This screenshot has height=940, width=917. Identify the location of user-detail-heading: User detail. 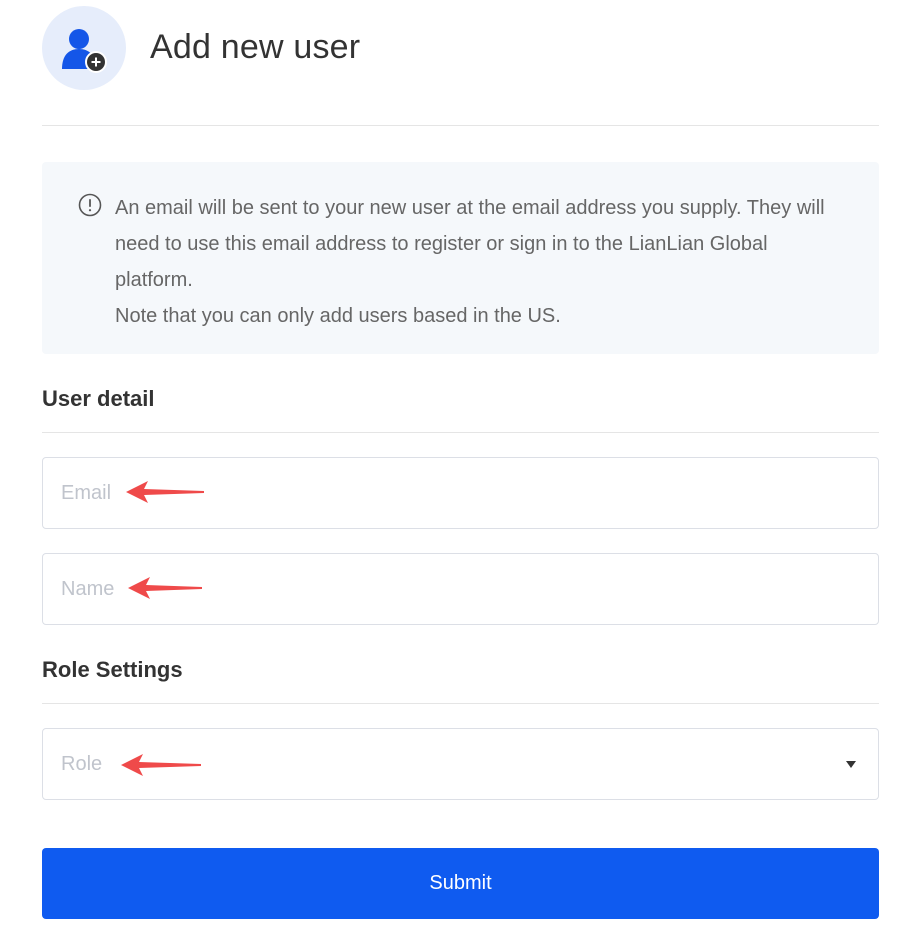
(98, 398).